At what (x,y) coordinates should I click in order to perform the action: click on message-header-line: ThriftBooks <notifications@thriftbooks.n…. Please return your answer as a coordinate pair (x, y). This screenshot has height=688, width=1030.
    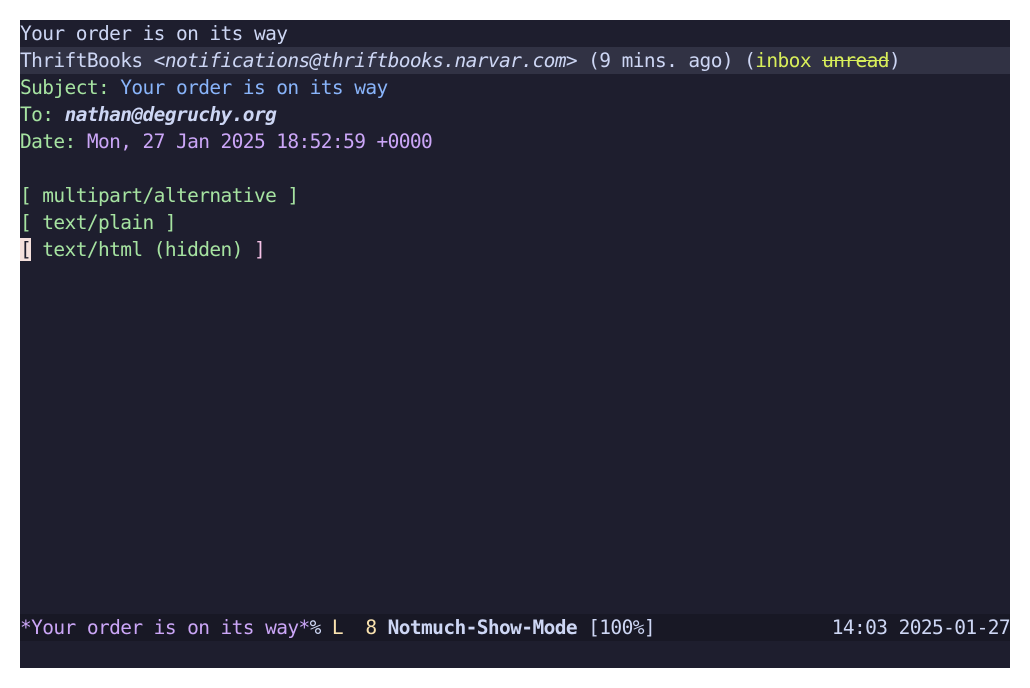
    Looking at the image, I should click on (515, 60).